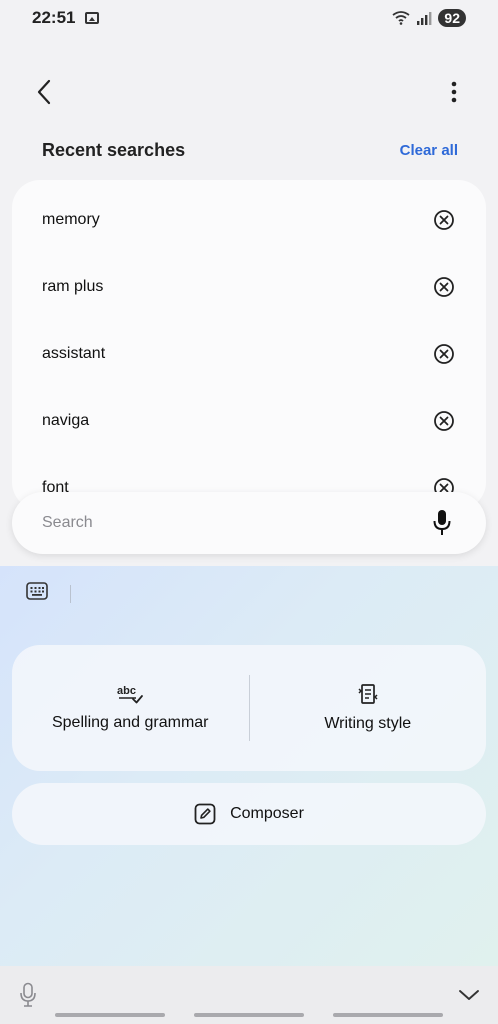 The height and width of the screenshot is (1024, 498). Describe the element at coordinates (70, 593) in the screenshot. I see `toolbar-divider` at that location.